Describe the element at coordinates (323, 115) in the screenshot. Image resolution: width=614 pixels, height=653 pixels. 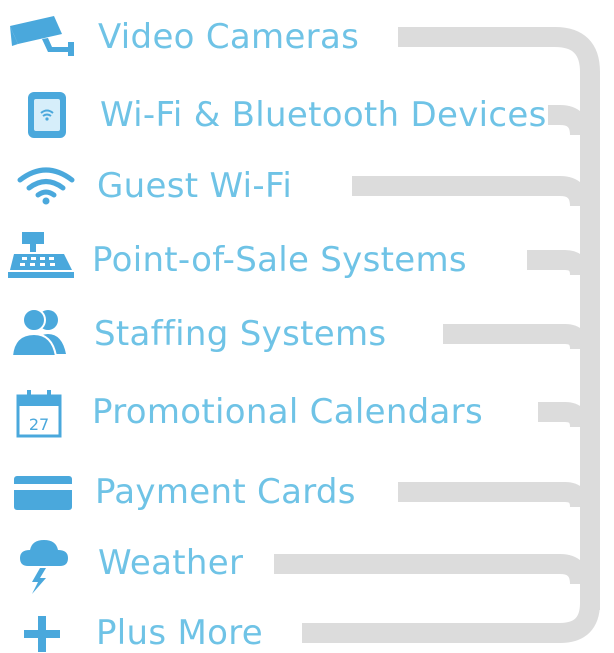
I see `label-wifi-bluetooth-devices: Wi-Fi & Bluetooth Devices` at that location.